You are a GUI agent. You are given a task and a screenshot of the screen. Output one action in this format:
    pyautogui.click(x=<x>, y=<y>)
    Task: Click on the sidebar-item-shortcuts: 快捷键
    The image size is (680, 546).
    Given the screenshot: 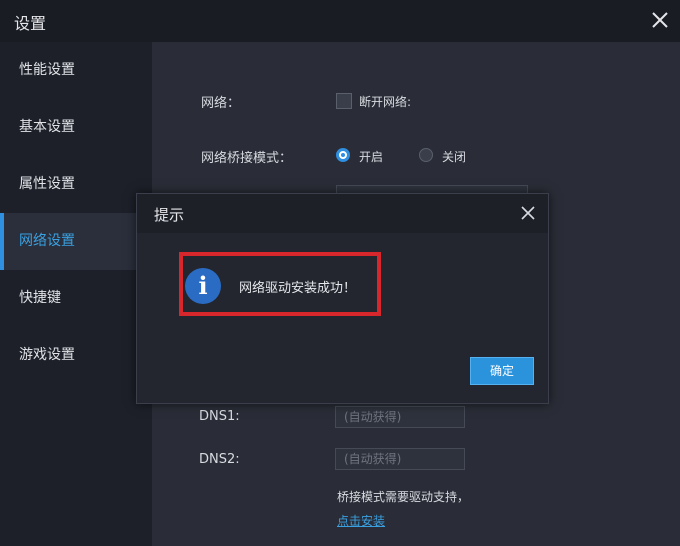 What is the action you would take?
    pyautogui.click(x=76, y=298)
    